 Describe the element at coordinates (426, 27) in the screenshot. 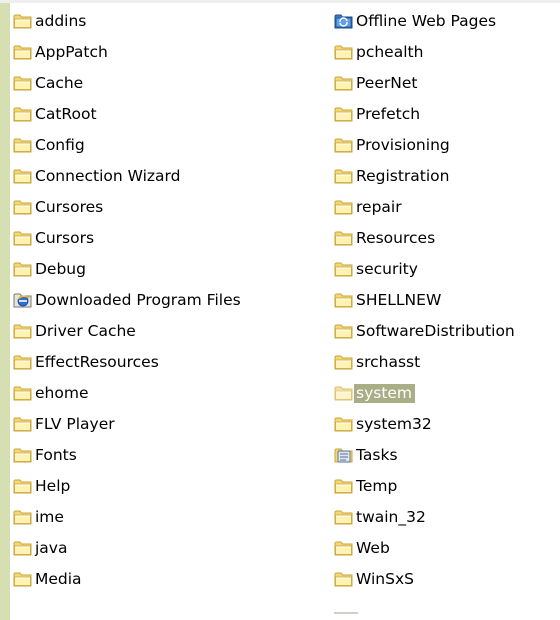

I see `folder-item-right-0: Offline Web Pages` at that location.